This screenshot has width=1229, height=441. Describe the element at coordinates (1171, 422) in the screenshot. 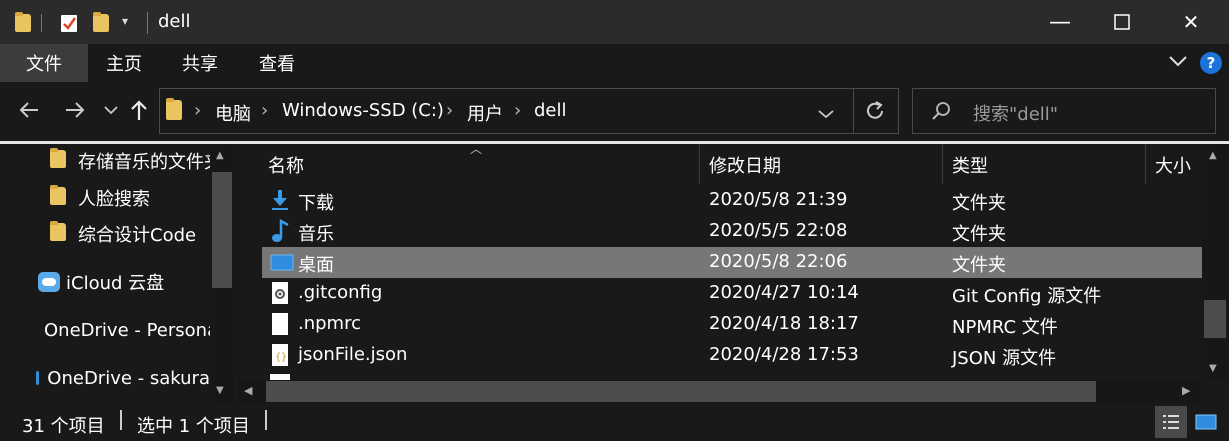

I see `details-view-button` at that location.